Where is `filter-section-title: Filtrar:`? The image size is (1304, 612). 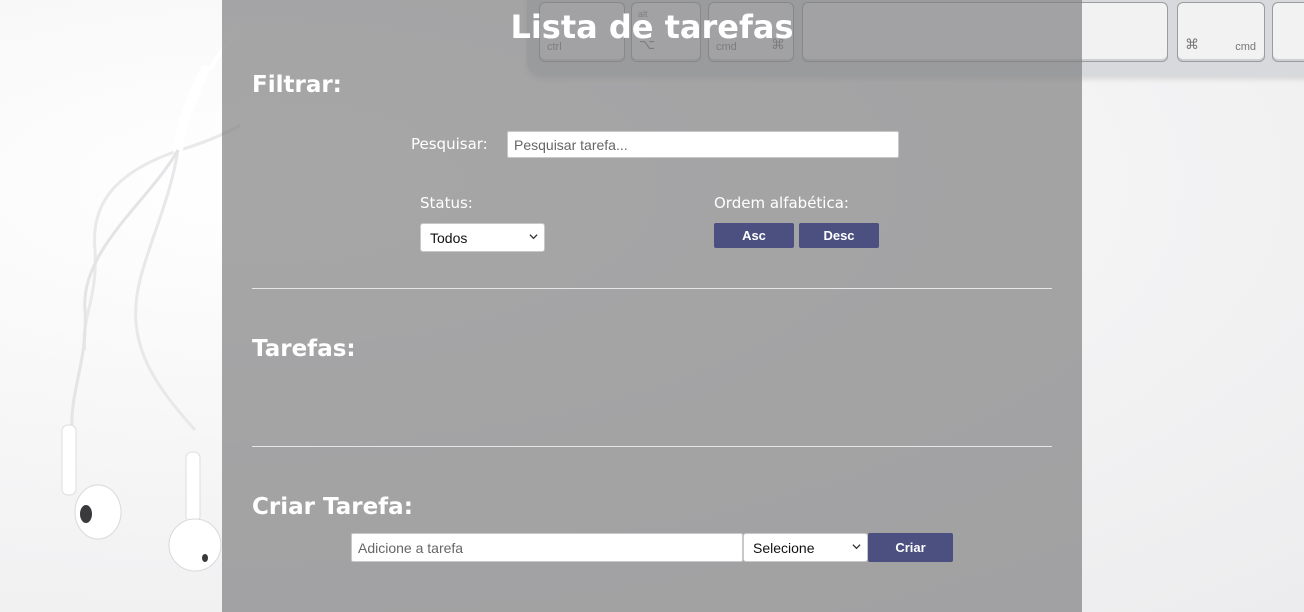 filter-section-title: Filtrar: is located at coordinates (297, 85).